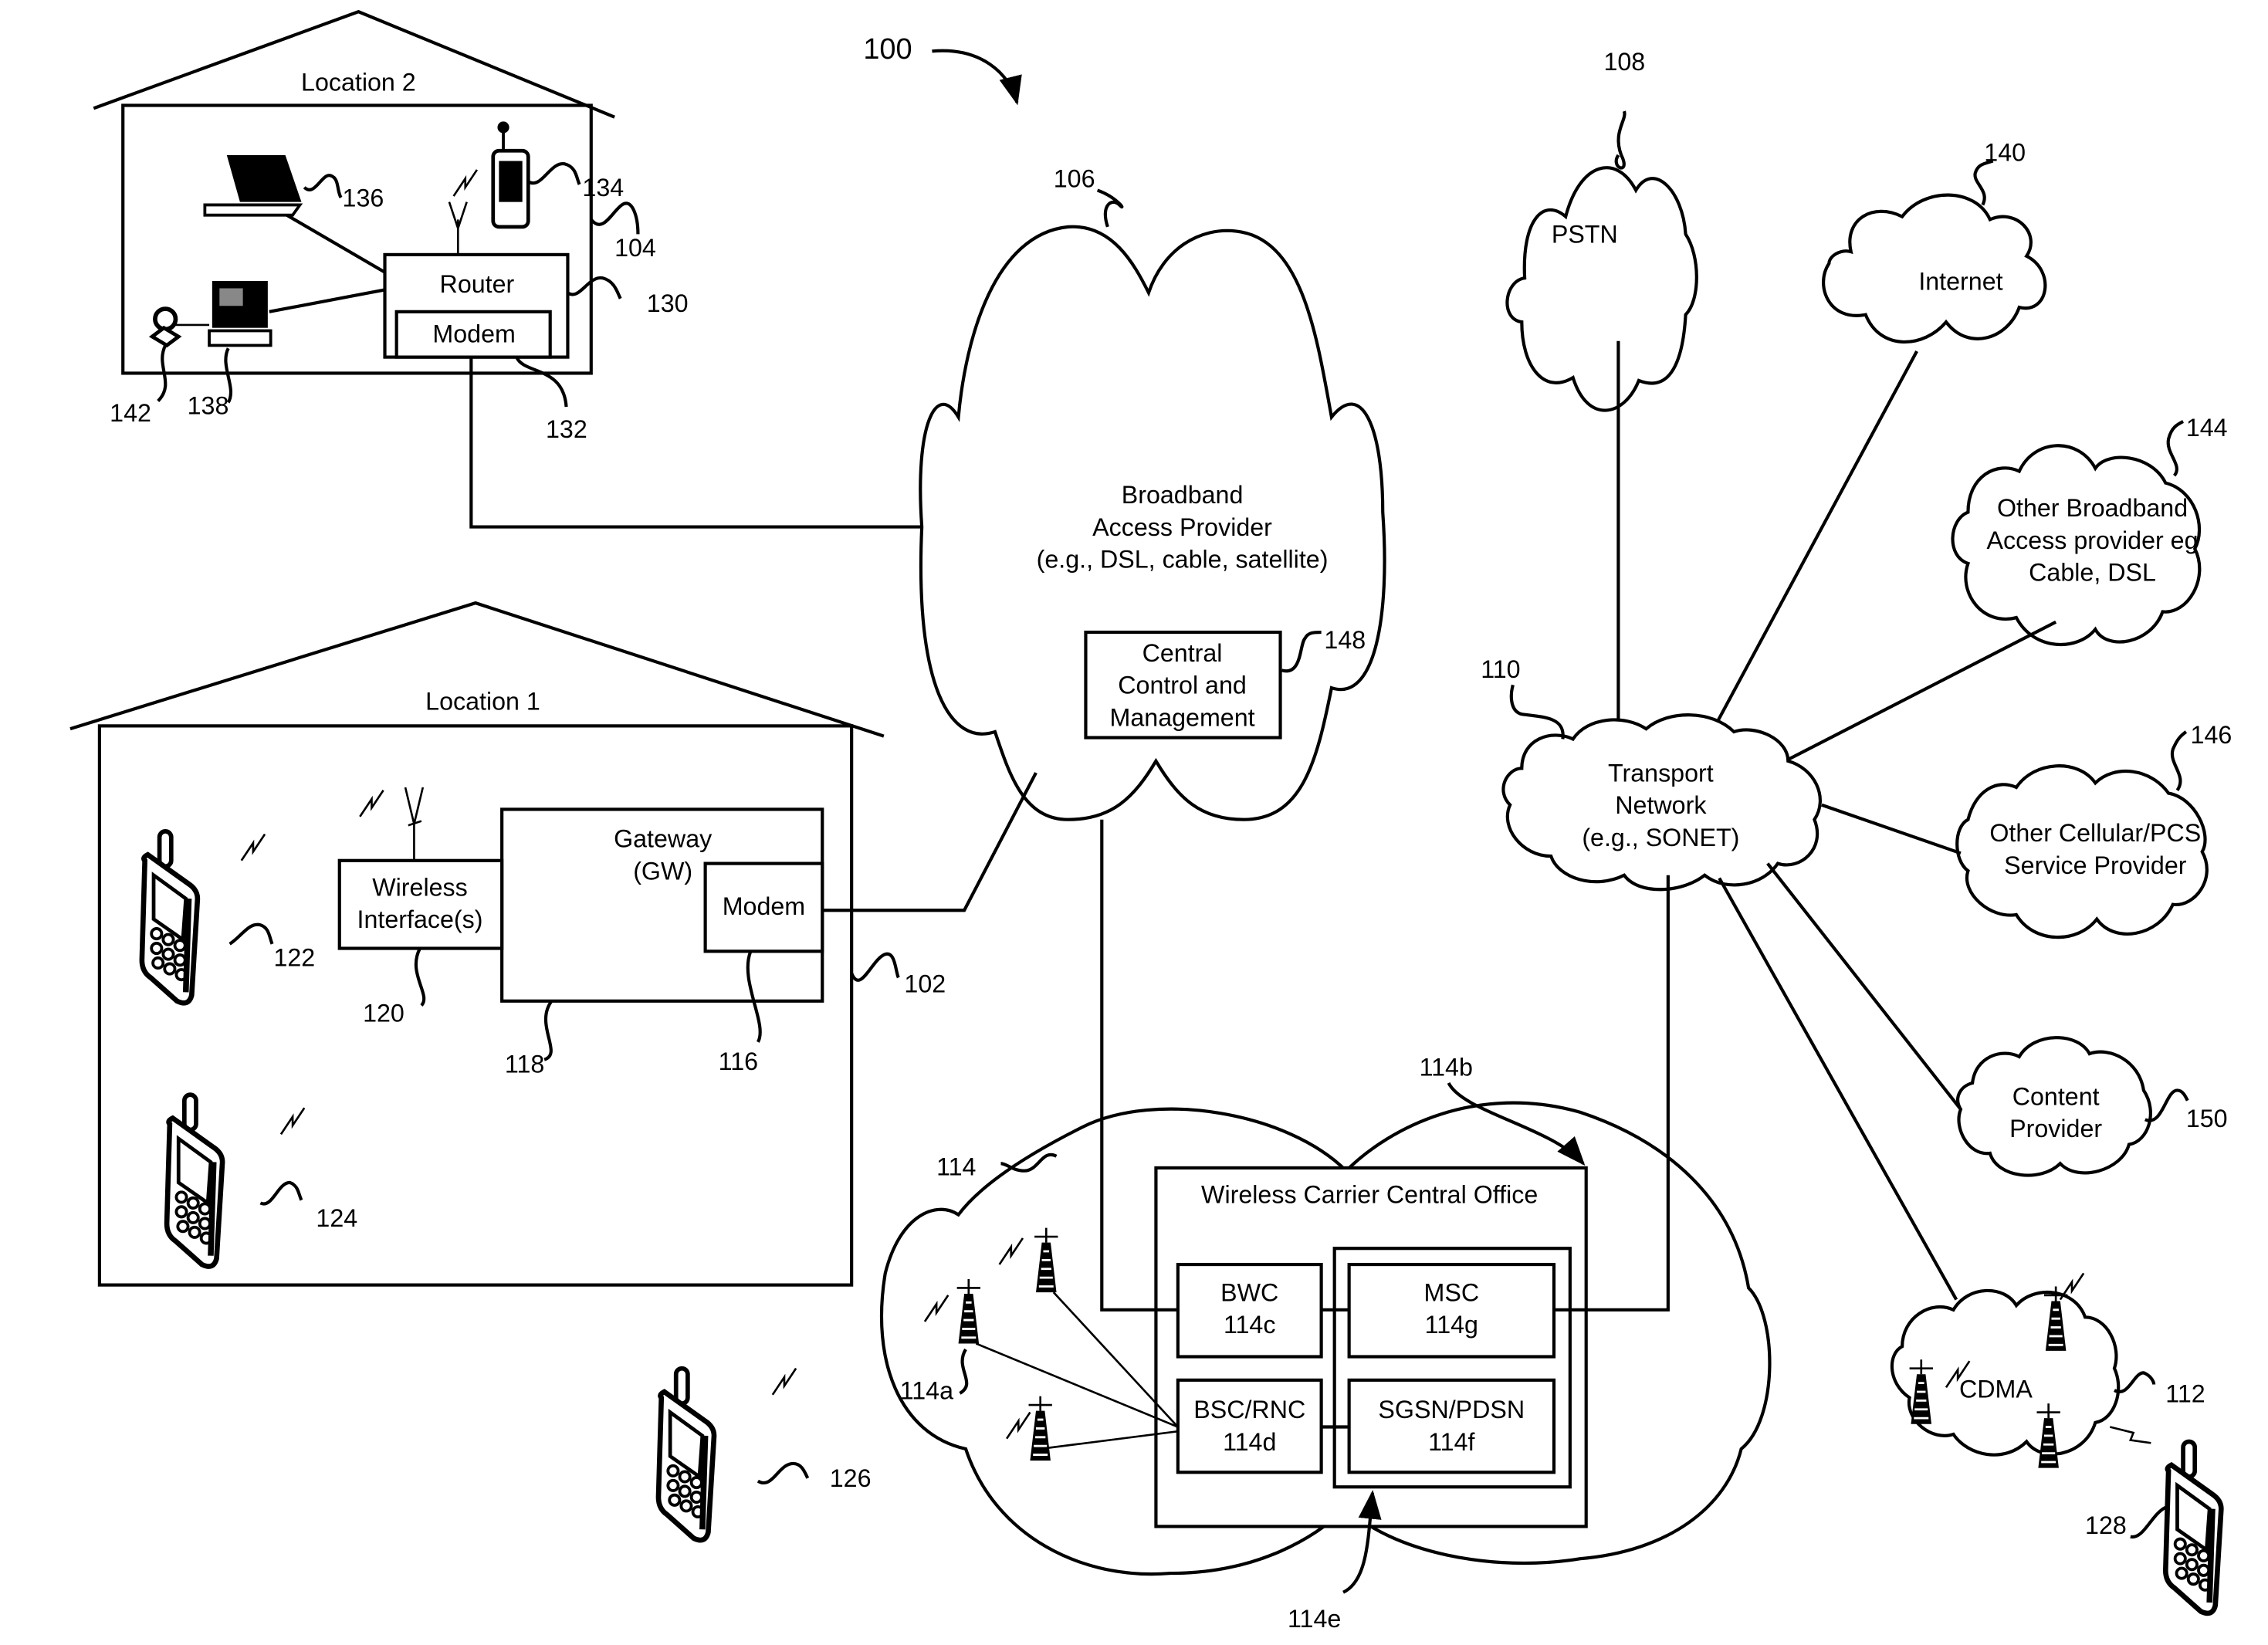  Describe the element at coordinates (554, 173) in the screenshot. I see `pda-leader` at that location.